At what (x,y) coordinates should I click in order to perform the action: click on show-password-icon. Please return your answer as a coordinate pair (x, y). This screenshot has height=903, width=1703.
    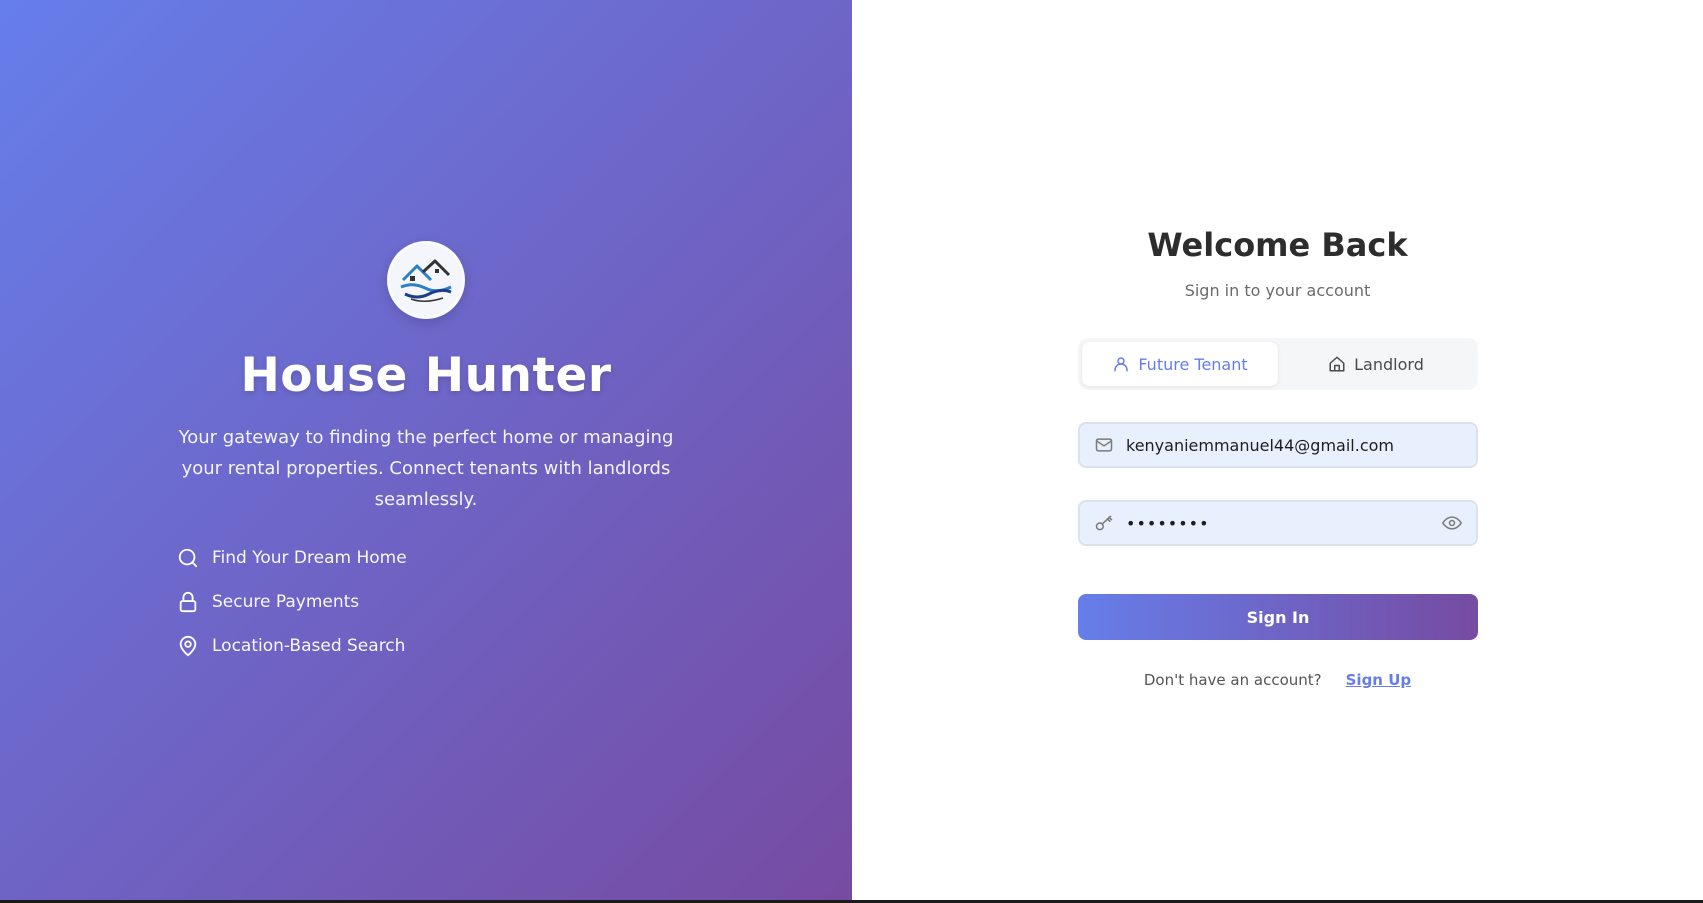
    Looking at the image, I should click on (1452, 523).